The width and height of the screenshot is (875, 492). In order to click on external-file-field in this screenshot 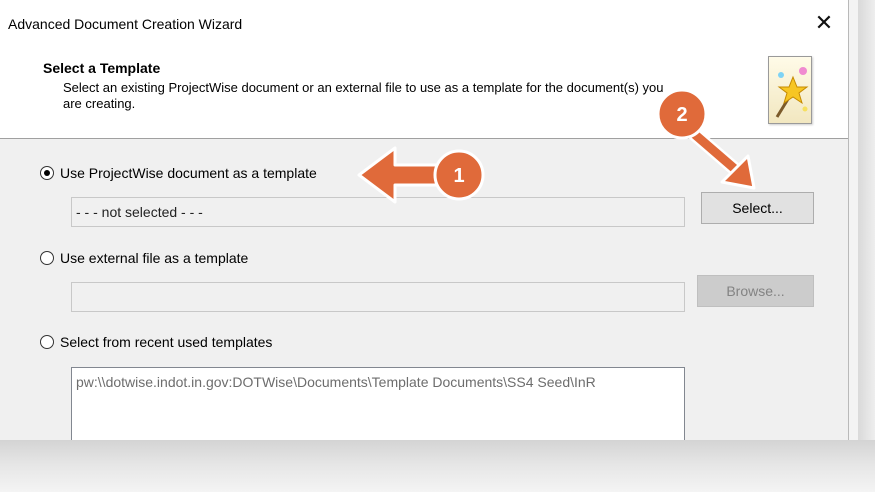, I will do `click(378, 297)`.